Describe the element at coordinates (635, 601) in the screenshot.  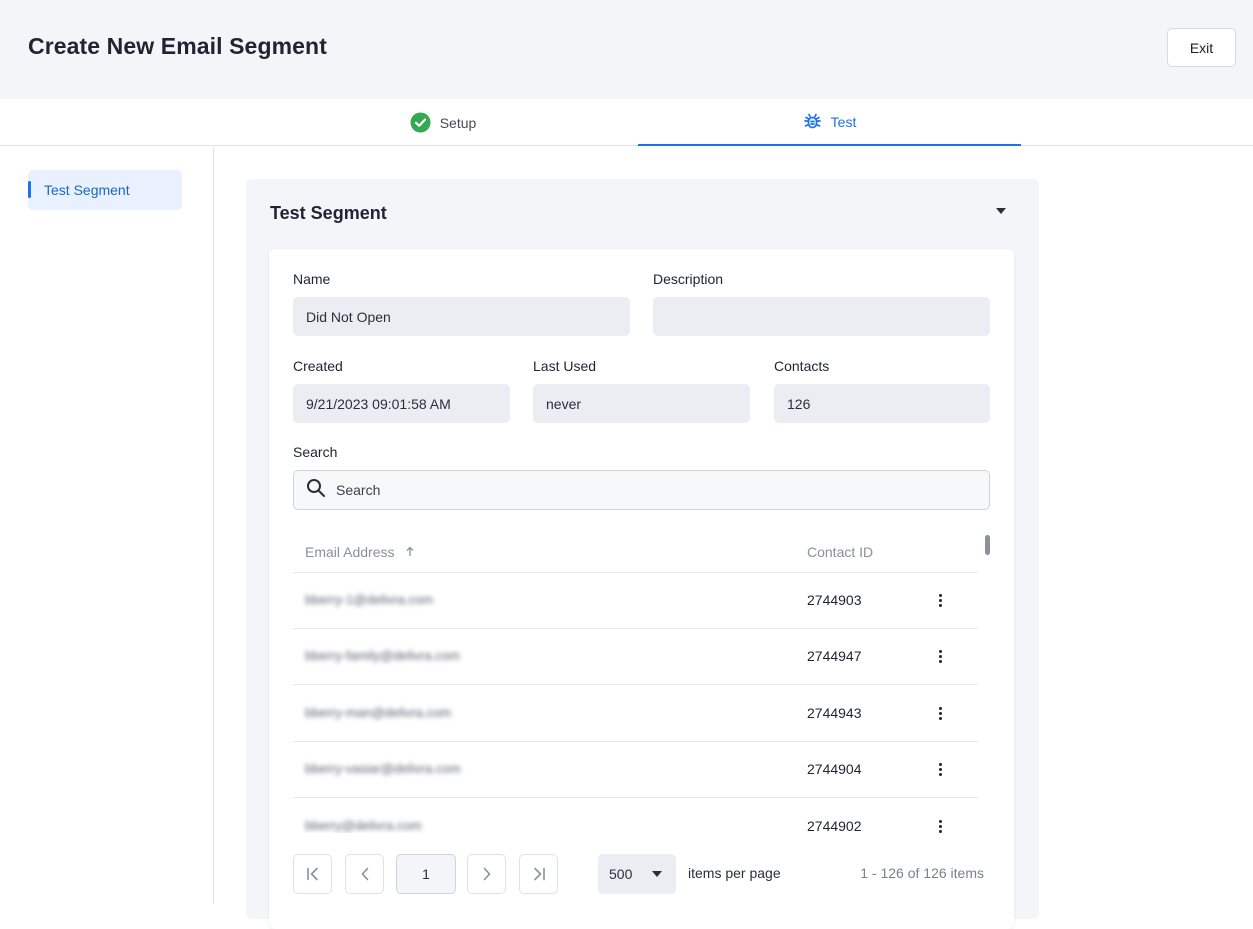
I see `table-row: bberry-1@delivra.com 2744903` at that location.